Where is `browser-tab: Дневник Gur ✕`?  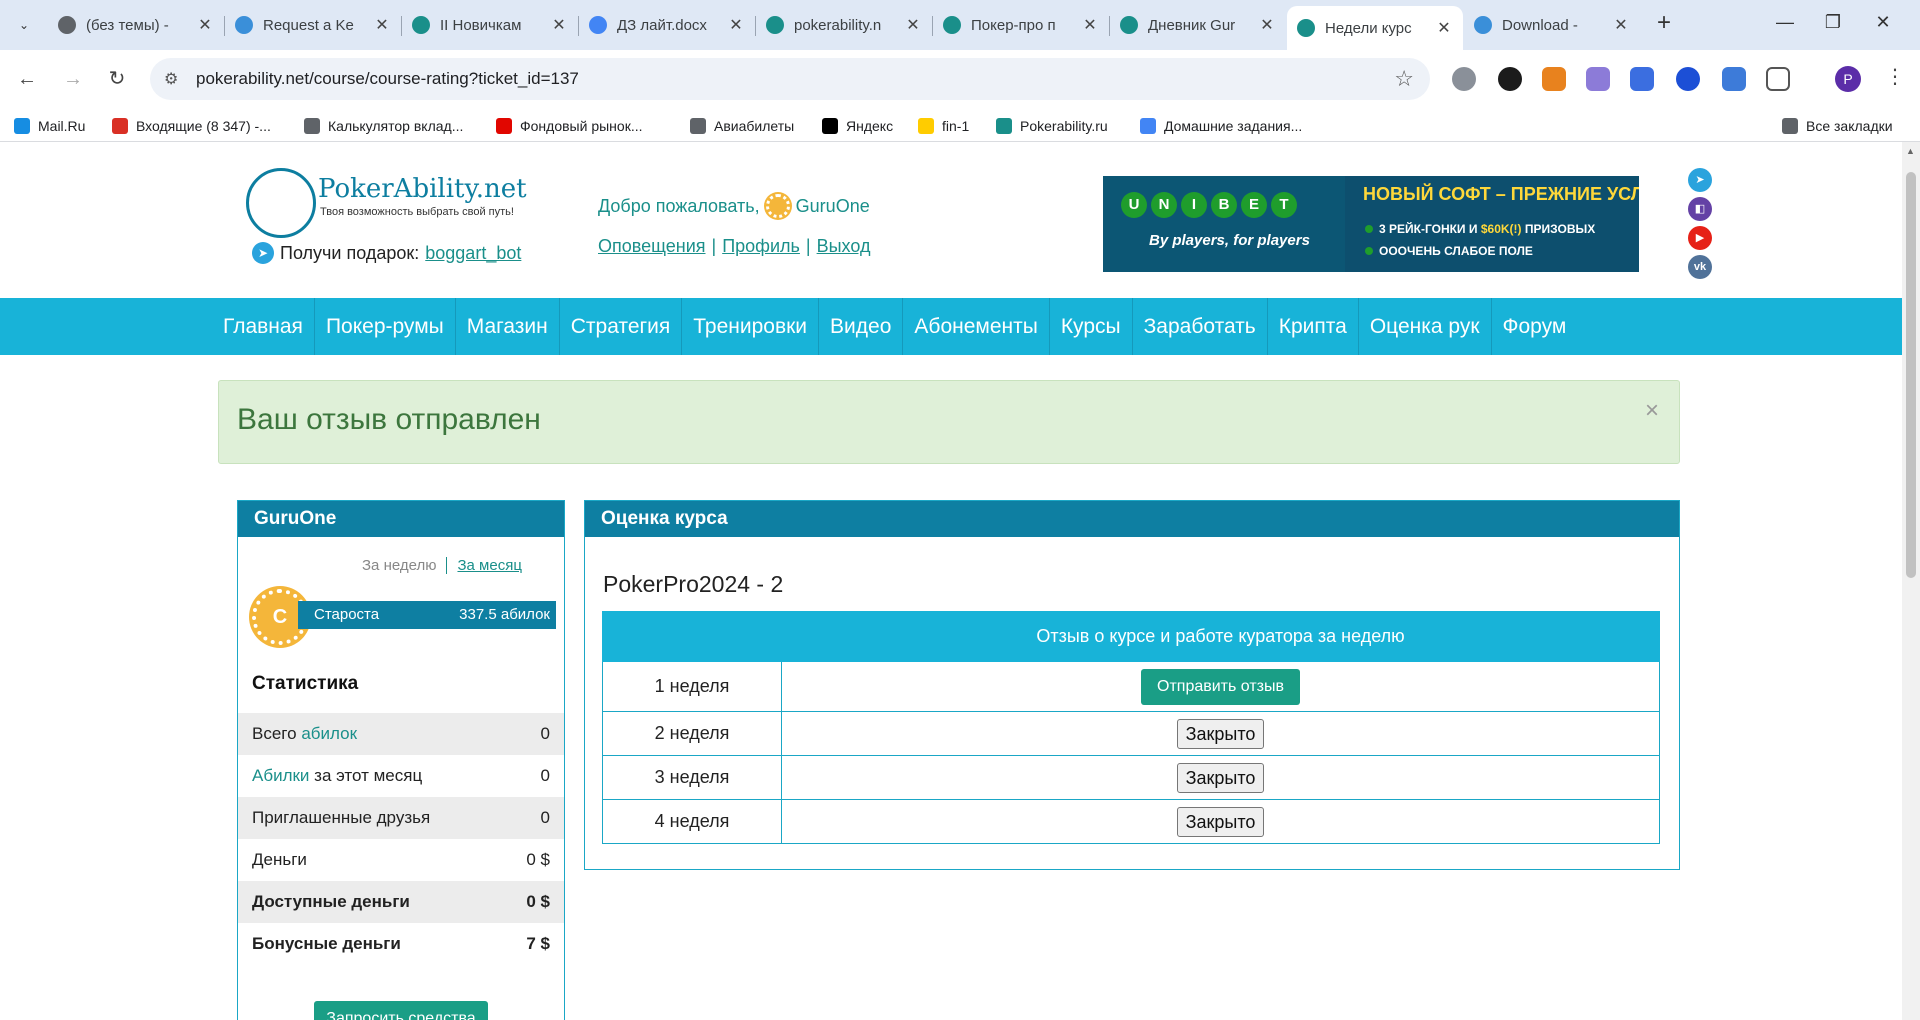
browser-tab: Дневник Gur ✕ is located at coordinates (1198, 25).